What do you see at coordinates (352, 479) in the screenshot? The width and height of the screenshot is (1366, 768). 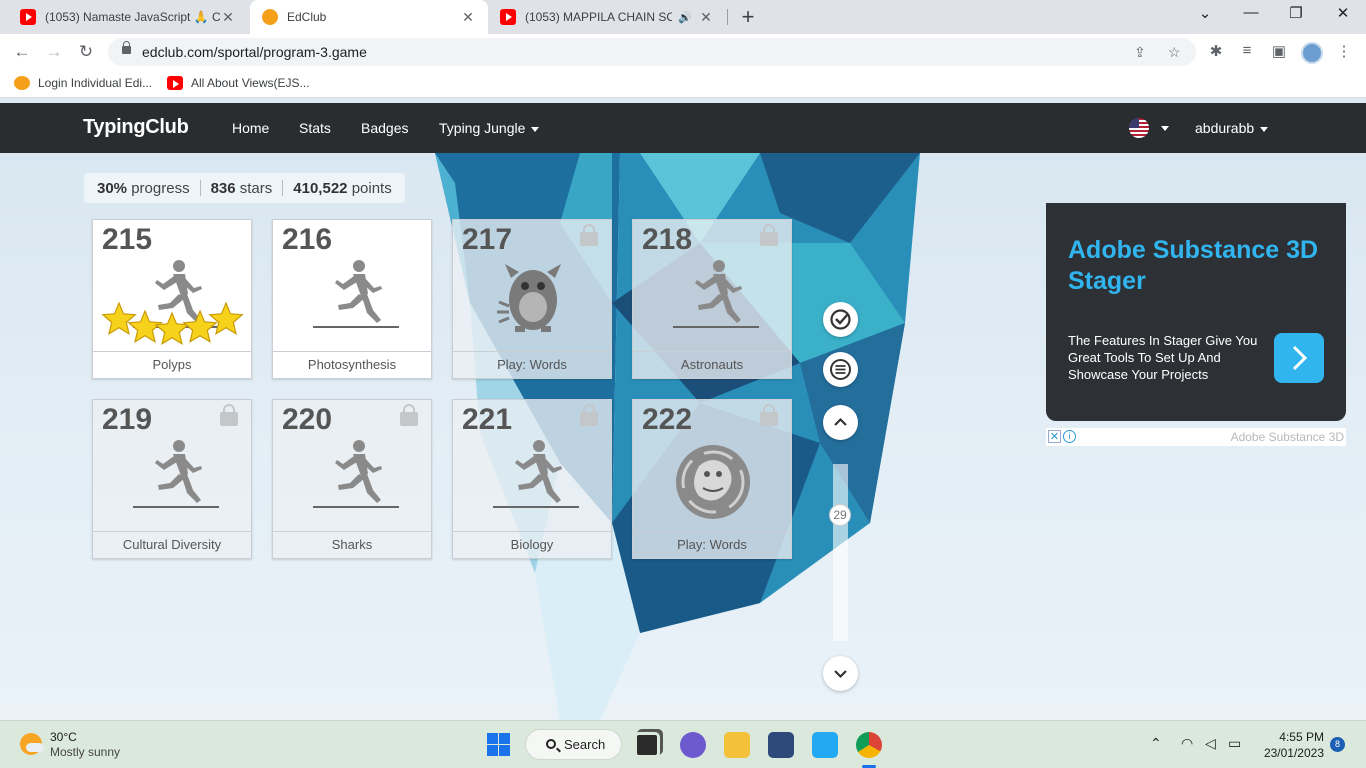 I see `lesson-card-220: 220 Sharks` at bounding box center [352, 479].